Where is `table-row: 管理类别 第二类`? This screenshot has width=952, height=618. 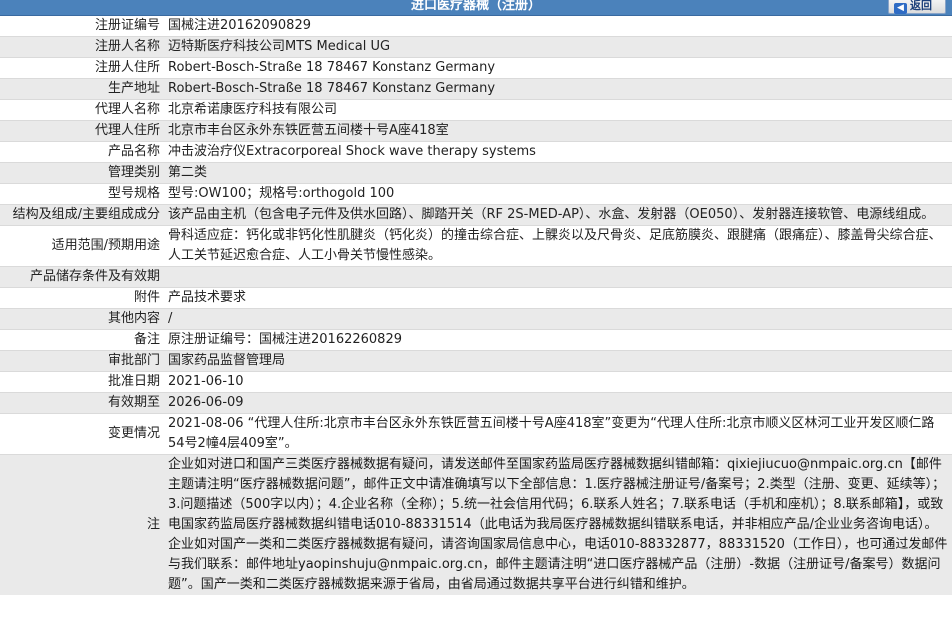 table-row: 管理类别 第二类 is located at coordinates (476, 173).